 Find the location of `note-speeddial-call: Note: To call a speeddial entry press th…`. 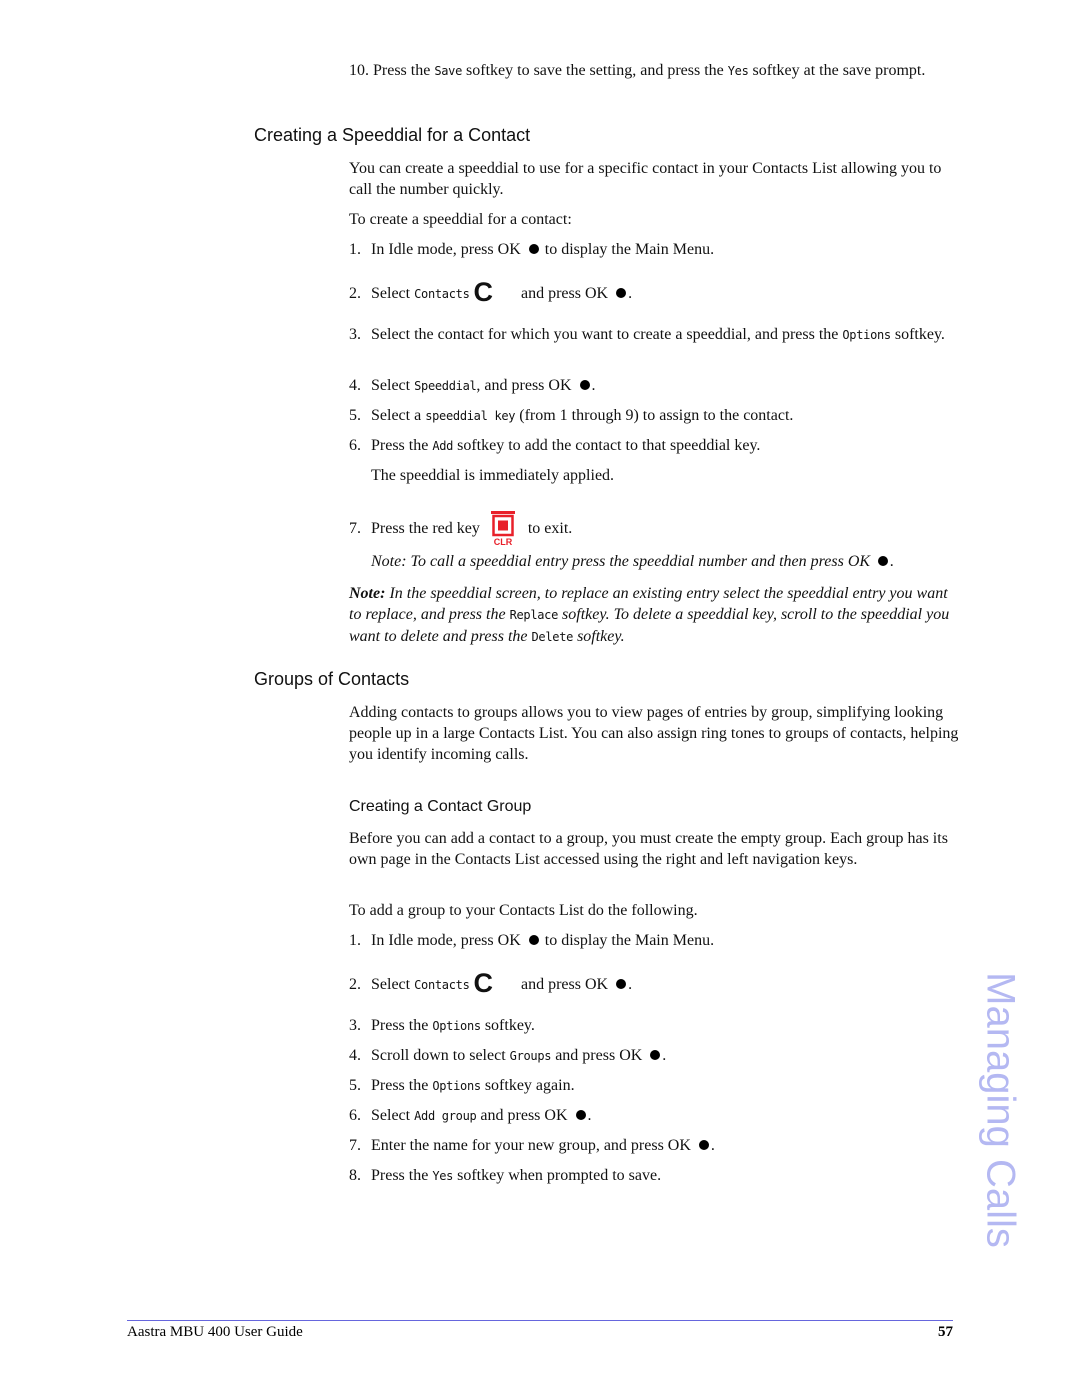

note-speeddial-call: Note: To call a speeddial entry press th… is located at coordinates (633, 561).